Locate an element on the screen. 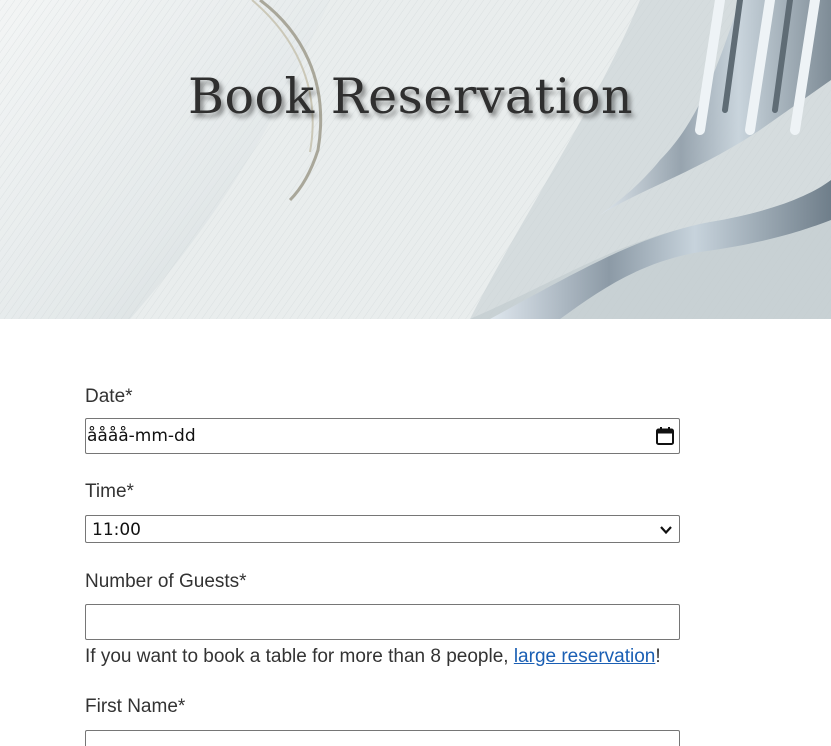  time-select: 11:00 is located at coordinates (382, 529).